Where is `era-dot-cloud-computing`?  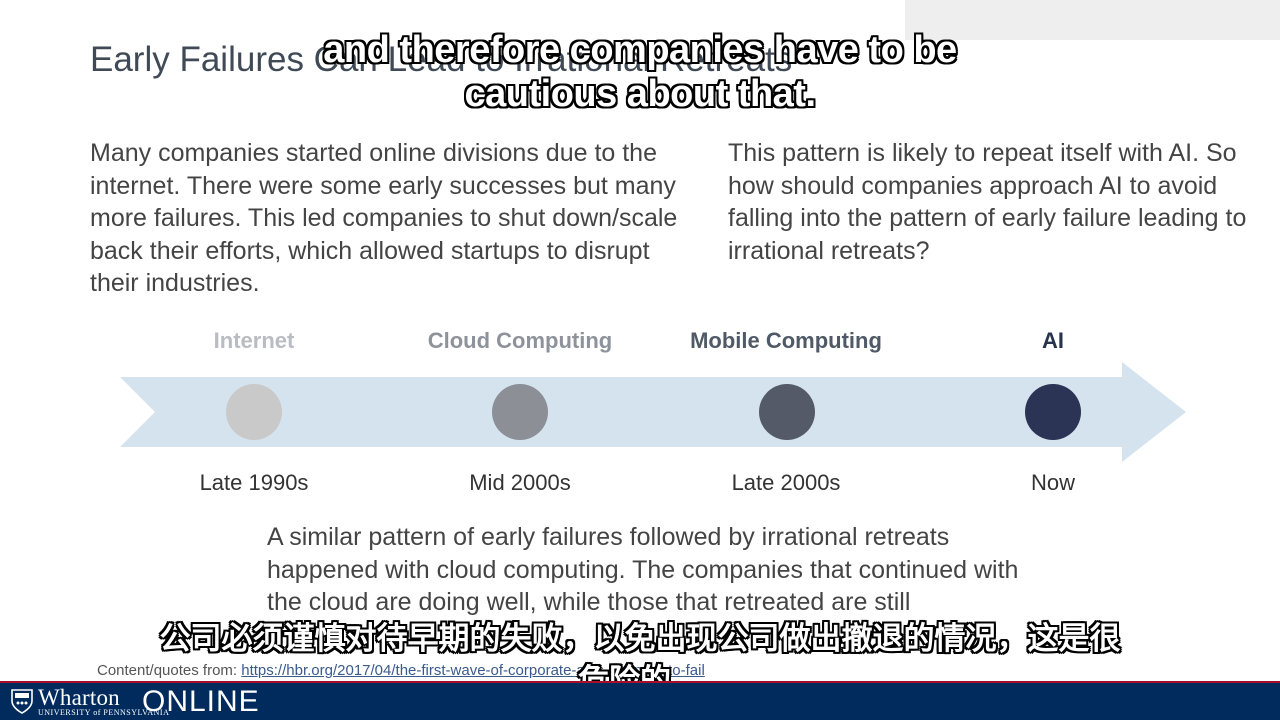 era-dot-cloud-computing is located at coordinates (520, 412).